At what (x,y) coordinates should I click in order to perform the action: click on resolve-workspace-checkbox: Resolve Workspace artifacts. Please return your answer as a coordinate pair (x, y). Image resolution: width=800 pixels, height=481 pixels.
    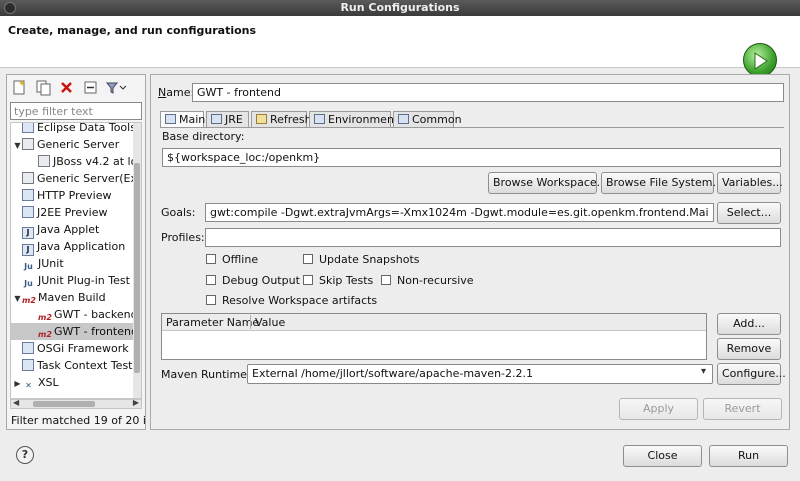
    Looking at the image, I should click on (291, 300).